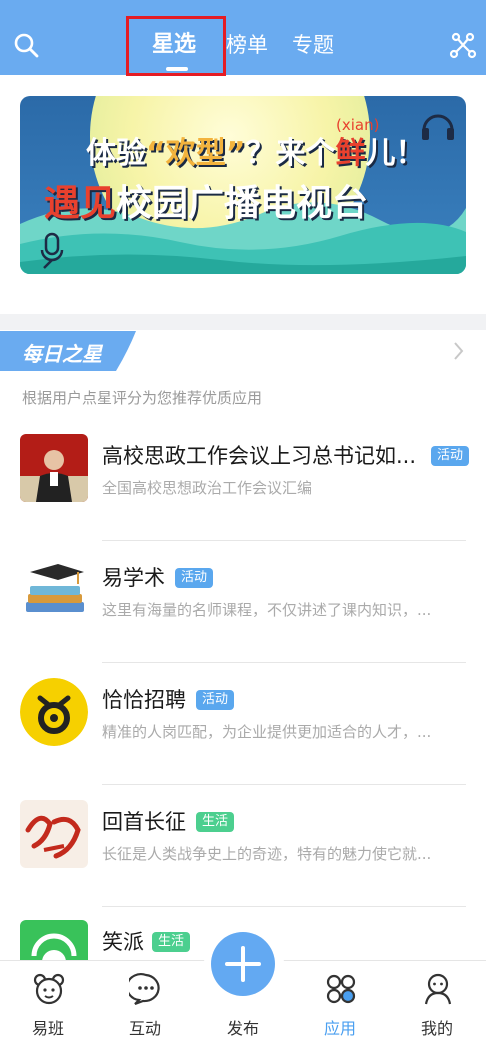 This screenshot has height=1039, width=486. What do you see at coordinates (144, 700) in the screenshot?
I see `app-title: 恰恰招聘` at bounding box center [144, 700].